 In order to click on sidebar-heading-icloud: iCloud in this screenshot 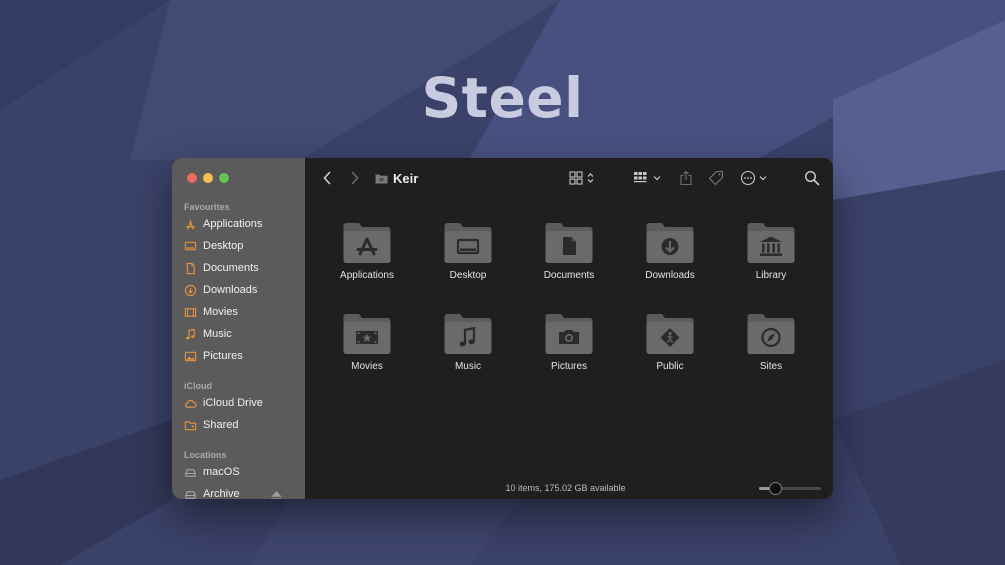, I will do `click(198, 386)`.